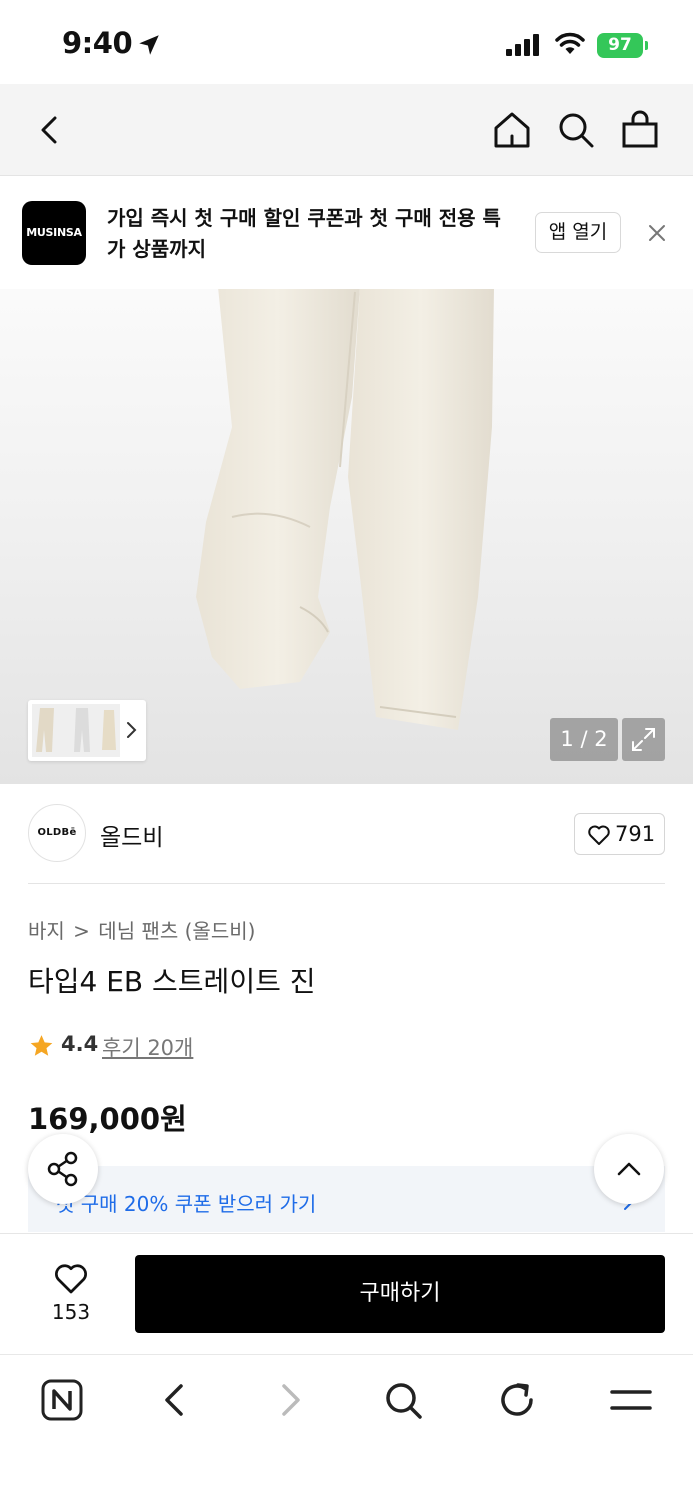  What do you see at coordinates (346, 844) in the screenshot?
I see `brand-row: OLDBē 올드비 791` at bounding box center [346, 844].